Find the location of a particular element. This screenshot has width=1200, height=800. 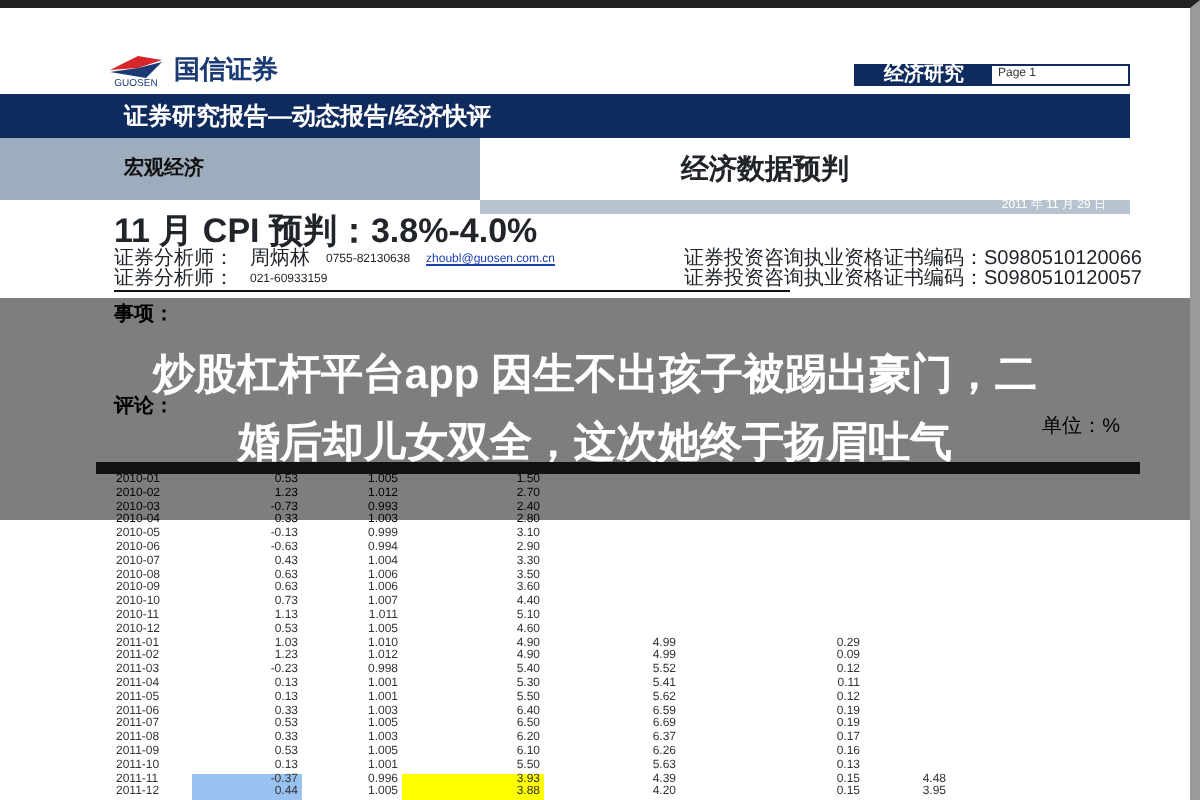

analyst-license: 证券投资咨询执业资格证书编码：S0980510120057 is located at coordinates (913, 280).